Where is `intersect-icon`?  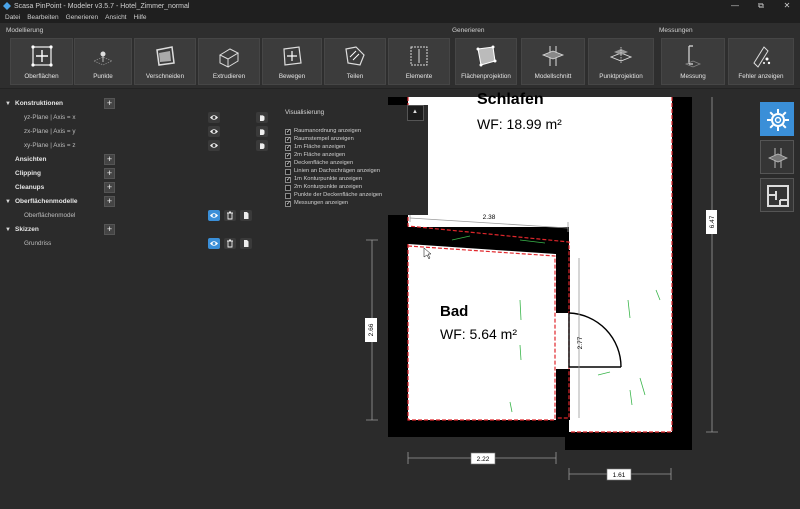
intersect-icon is located at coordinates (165, 56).